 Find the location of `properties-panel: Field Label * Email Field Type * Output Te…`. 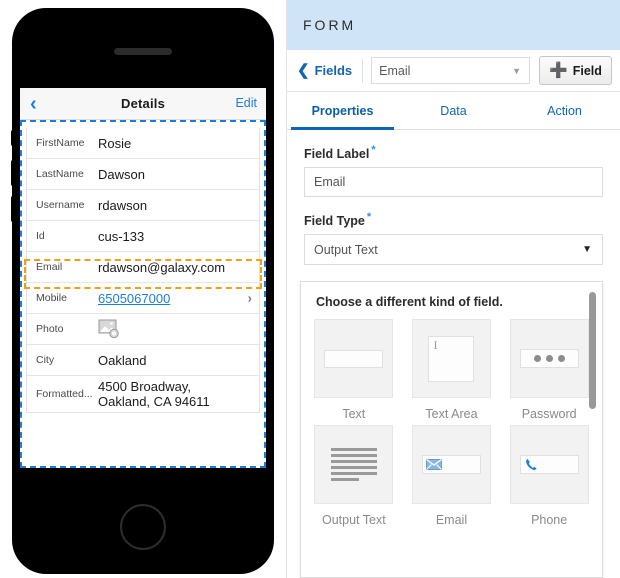

properties-panel: Field Label * Email Field Type * Output Te… is located at coordinates (453, 198).